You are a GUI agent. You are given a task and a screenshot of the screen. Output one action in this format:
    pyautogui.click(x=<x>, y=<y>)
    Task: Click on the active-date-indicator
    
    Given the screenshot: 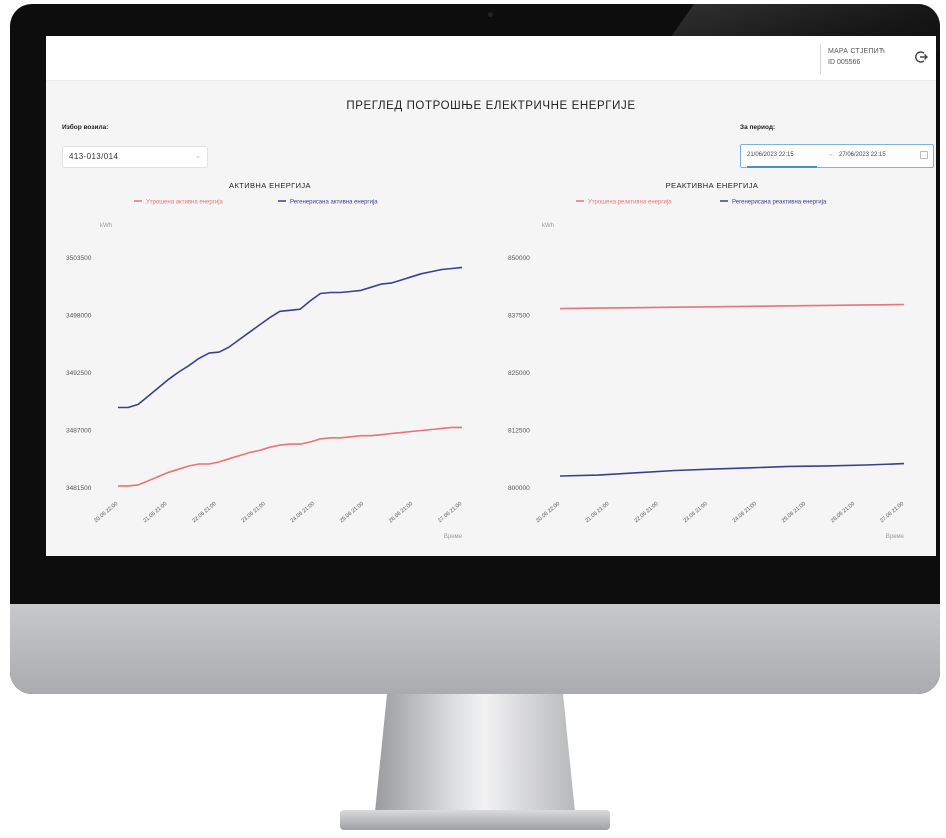 What is the action you would take?
    pyautogui.click(x=782, y=167)
    